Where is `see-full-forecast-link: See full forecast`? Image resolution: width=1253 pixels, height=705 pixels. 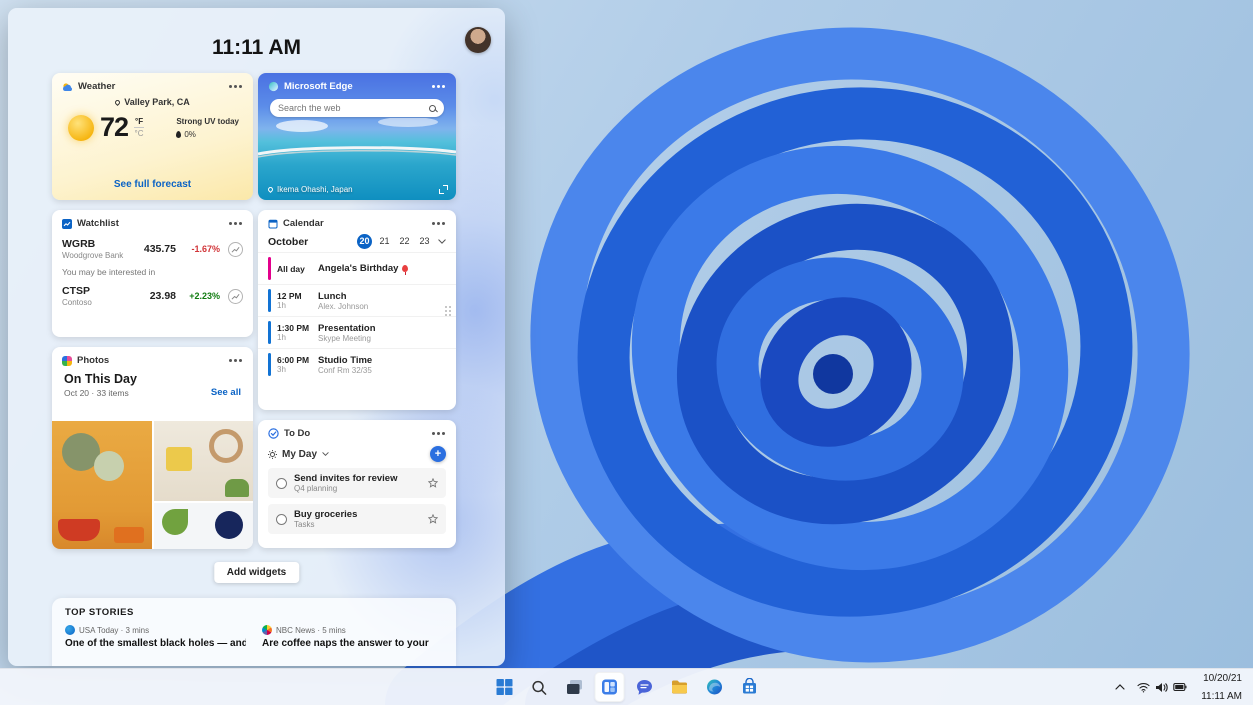
see-full-forecast-link: See full forecast is located at coordinates (152, 189).